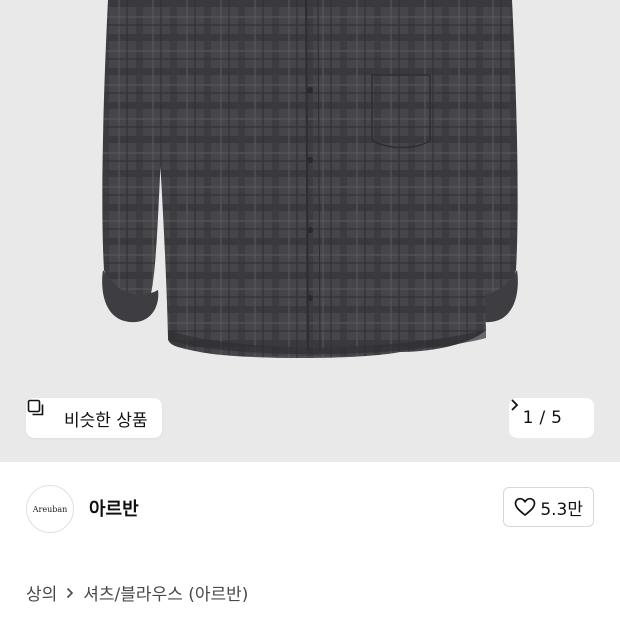 The image size is (620, 620). I want to click on similar-products-button: 비슷한 상품, so click(94, 418).